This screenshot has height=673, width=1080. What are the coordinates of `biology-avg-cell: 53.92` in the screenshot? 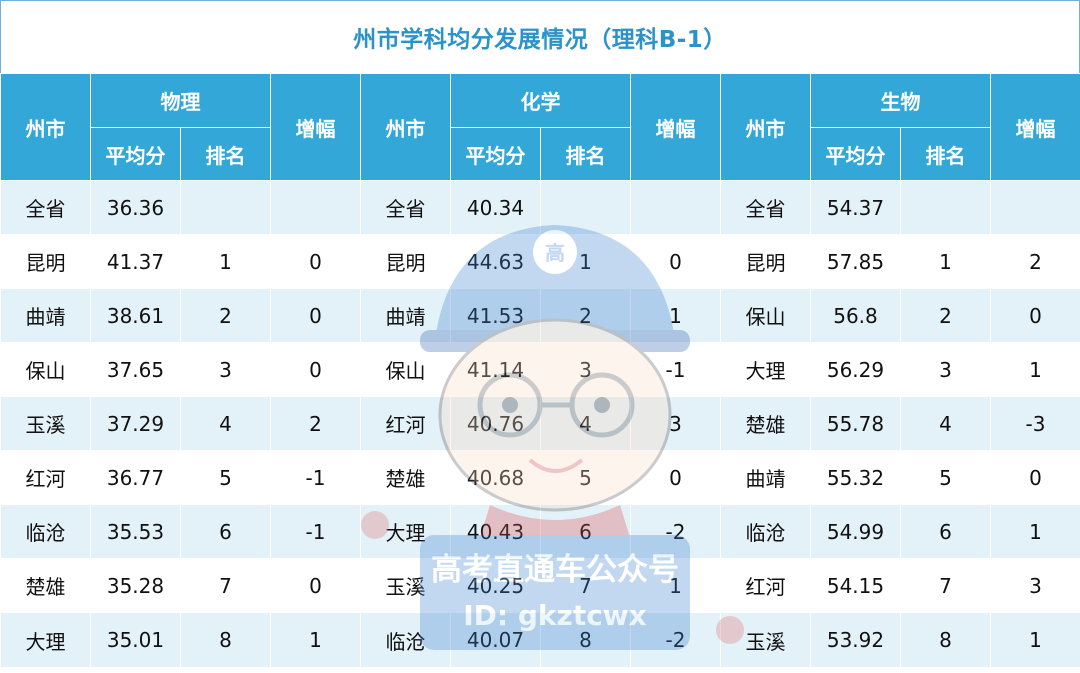 It's located at (855, 640).